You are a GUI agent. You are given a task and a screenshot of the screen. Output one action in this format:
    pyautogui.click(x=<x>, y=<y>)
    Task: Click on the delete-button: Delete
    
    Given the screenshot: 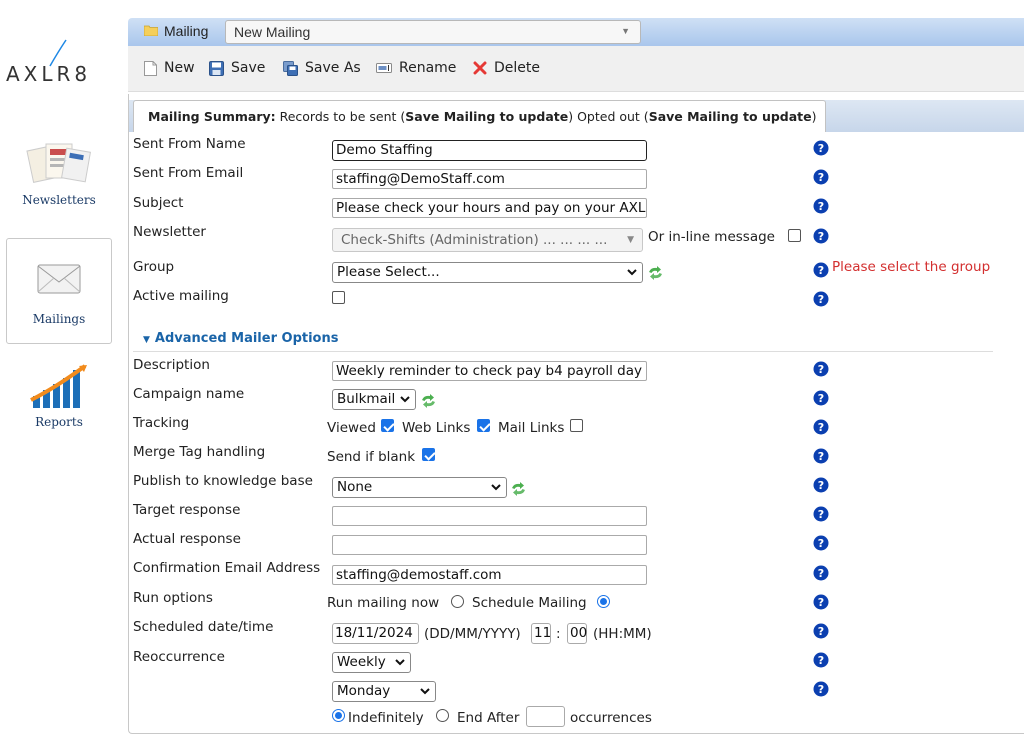 What is the action you would take?
    pyautogui.click(x=506, y=68)
    